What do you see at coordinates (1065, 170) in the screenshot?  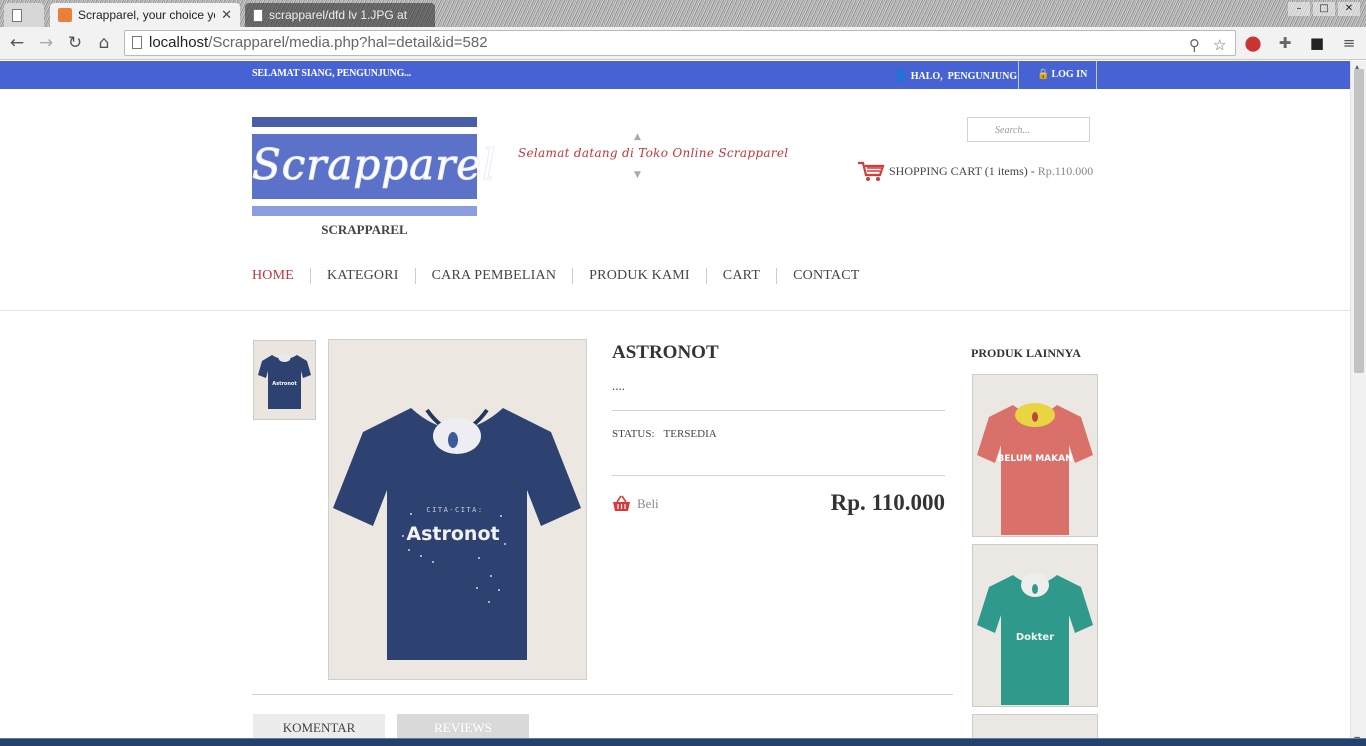 I see `cart-total: Rp.110.000` at bounding box center [1065, 170].